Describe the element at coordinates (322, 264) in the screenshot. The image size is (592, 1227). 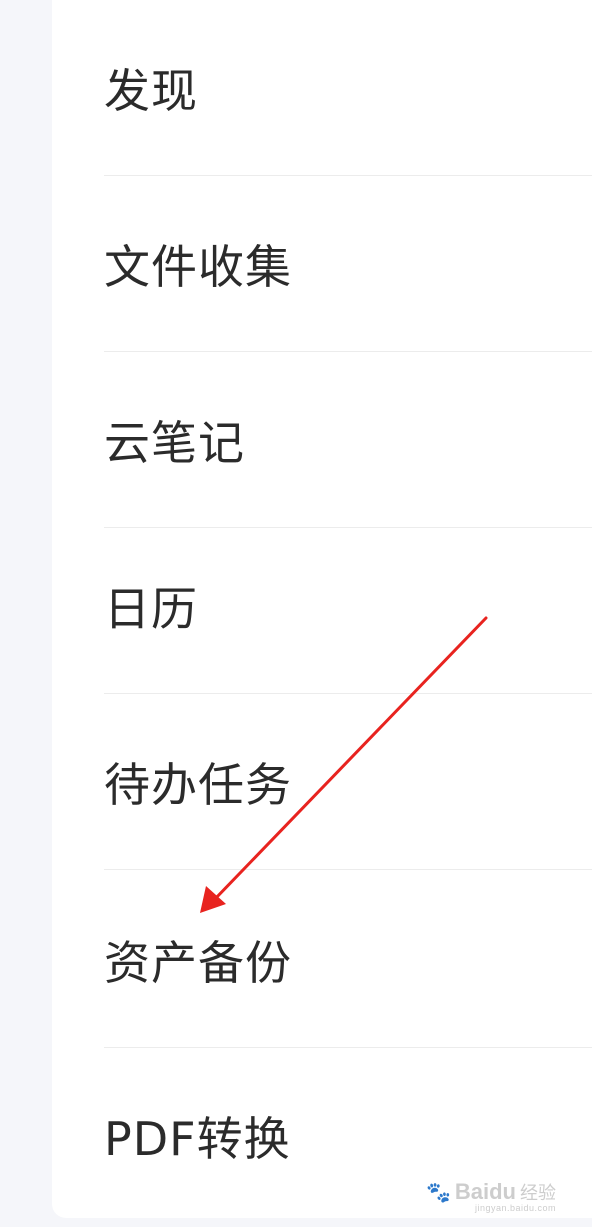
I see `menu-item-file-collection: 文件收集` at that location.